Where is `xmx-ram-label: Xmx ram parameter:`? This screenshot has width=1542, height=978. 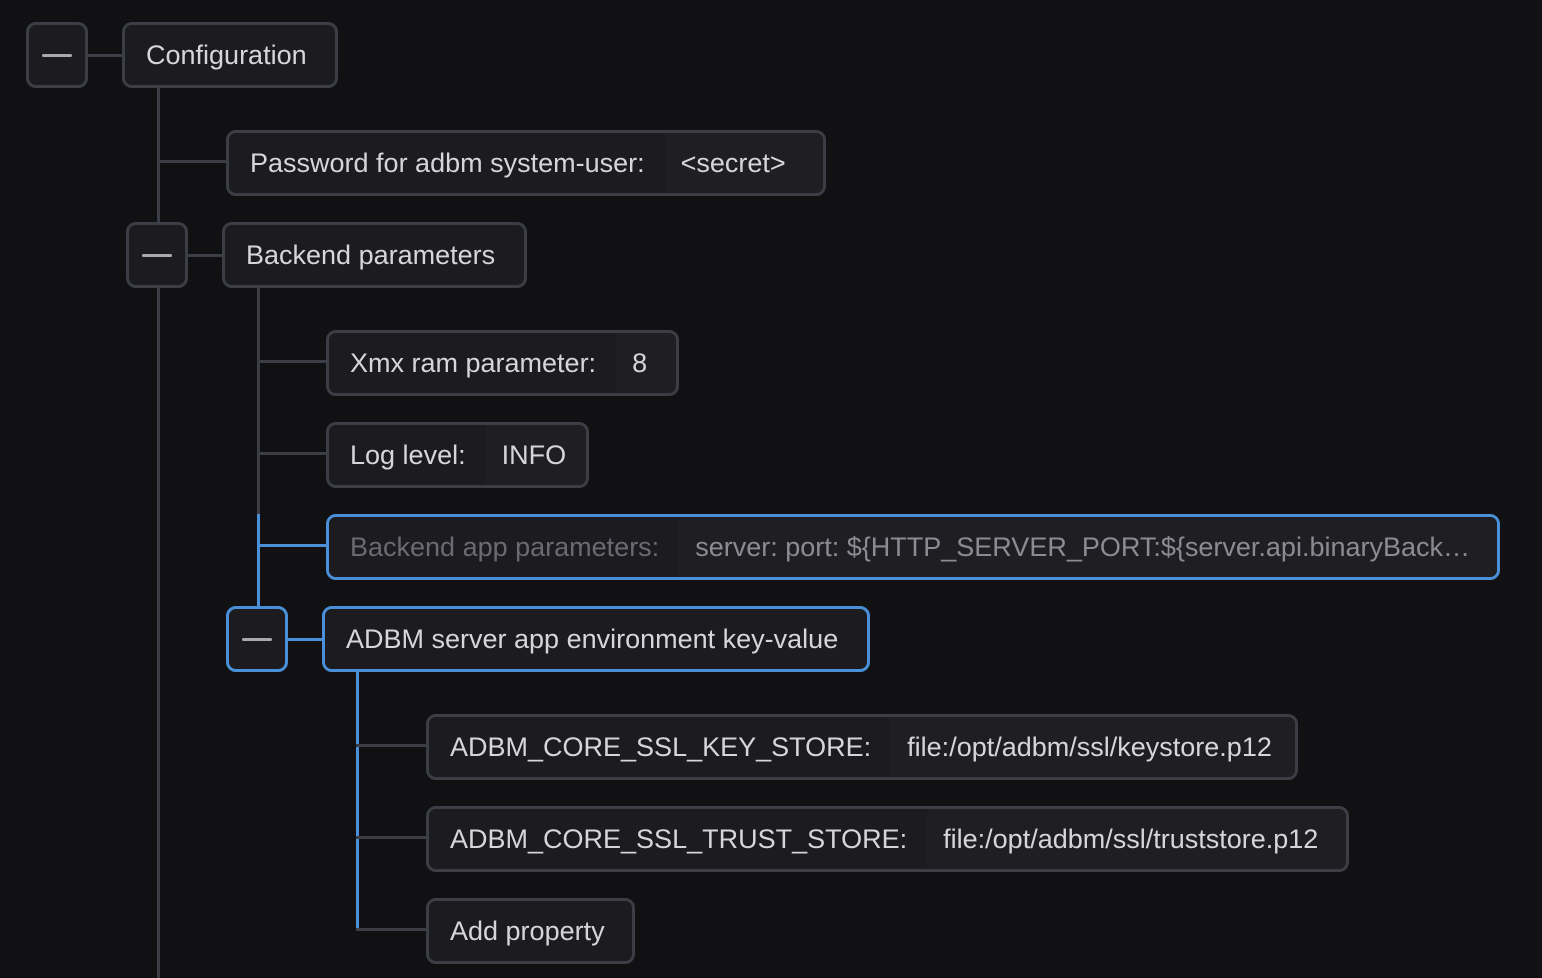
xmx-ram-label: Xmx ram parameter: is located at coordinates (473, 363).